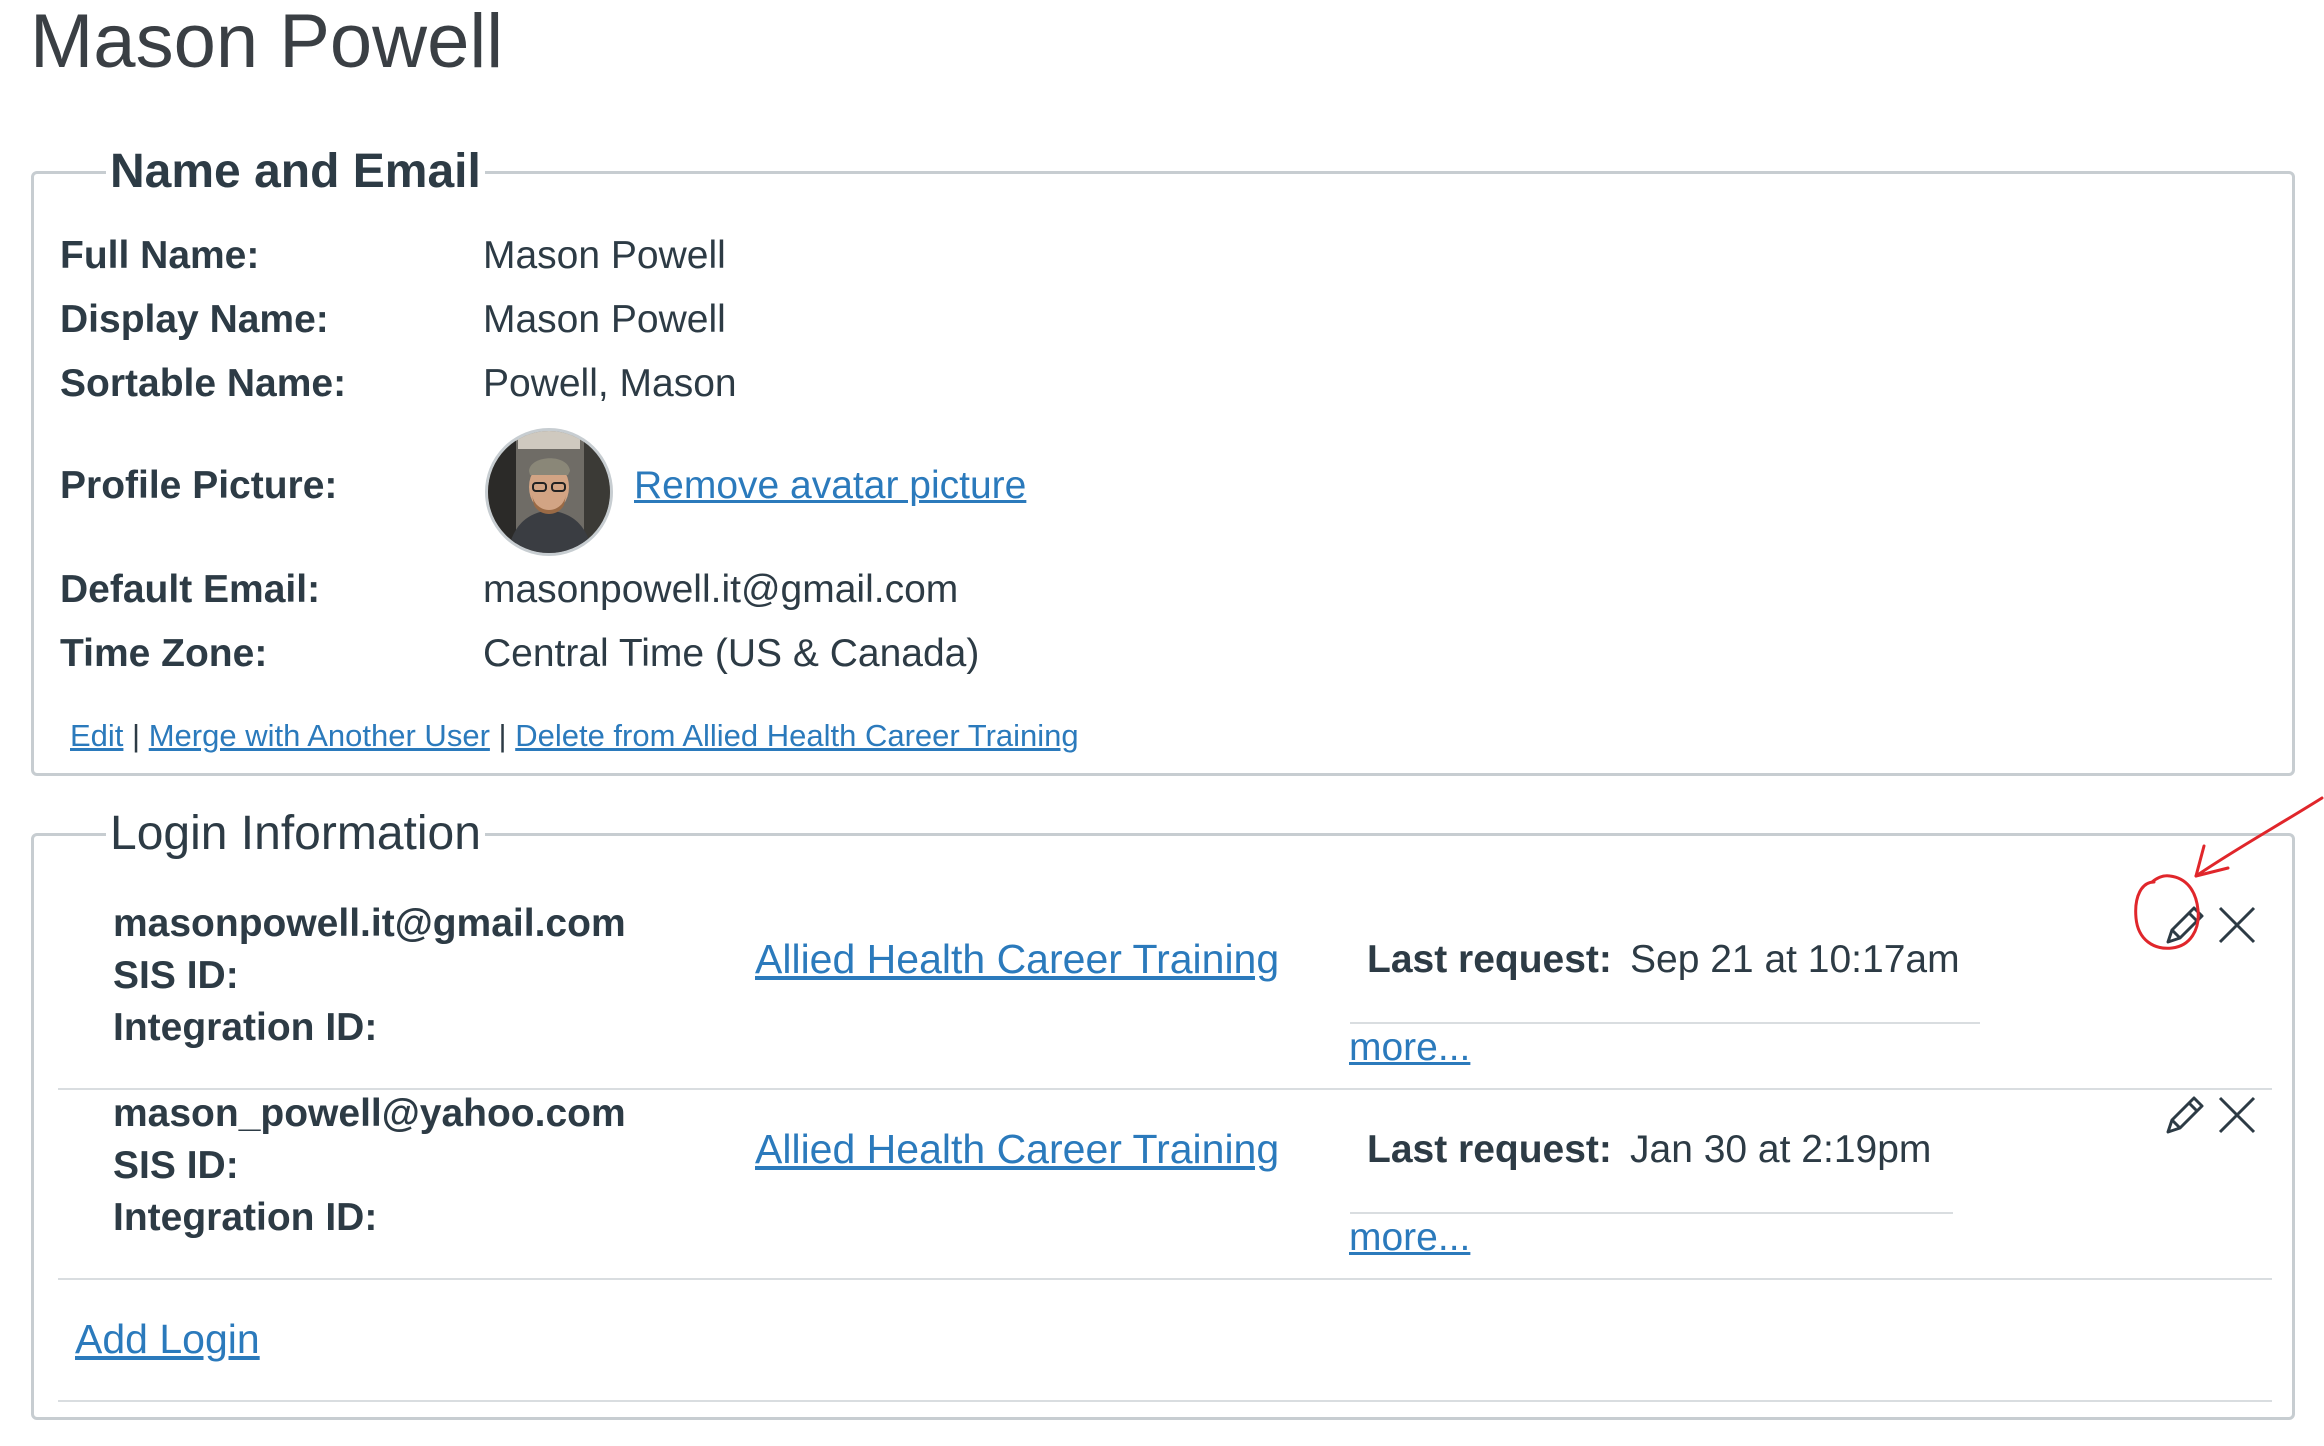  I want to click on sortable-name-label: Sortable Name:, so click(203, 383).